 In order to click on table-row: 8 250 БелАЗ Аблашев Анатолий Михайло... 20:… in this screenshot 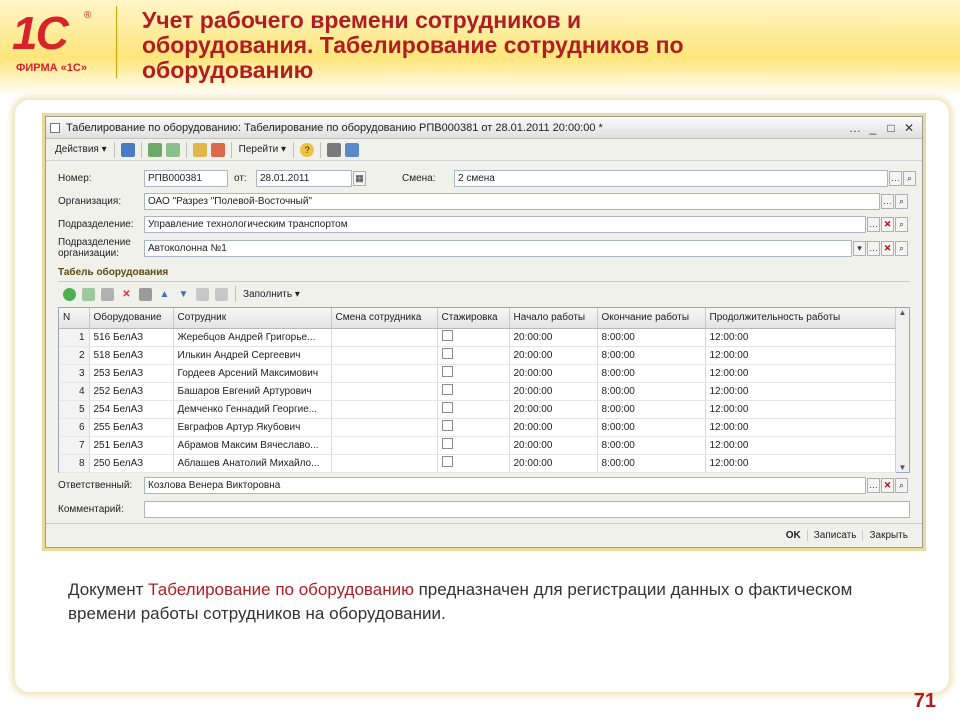, I will do `click(477, 463)`.